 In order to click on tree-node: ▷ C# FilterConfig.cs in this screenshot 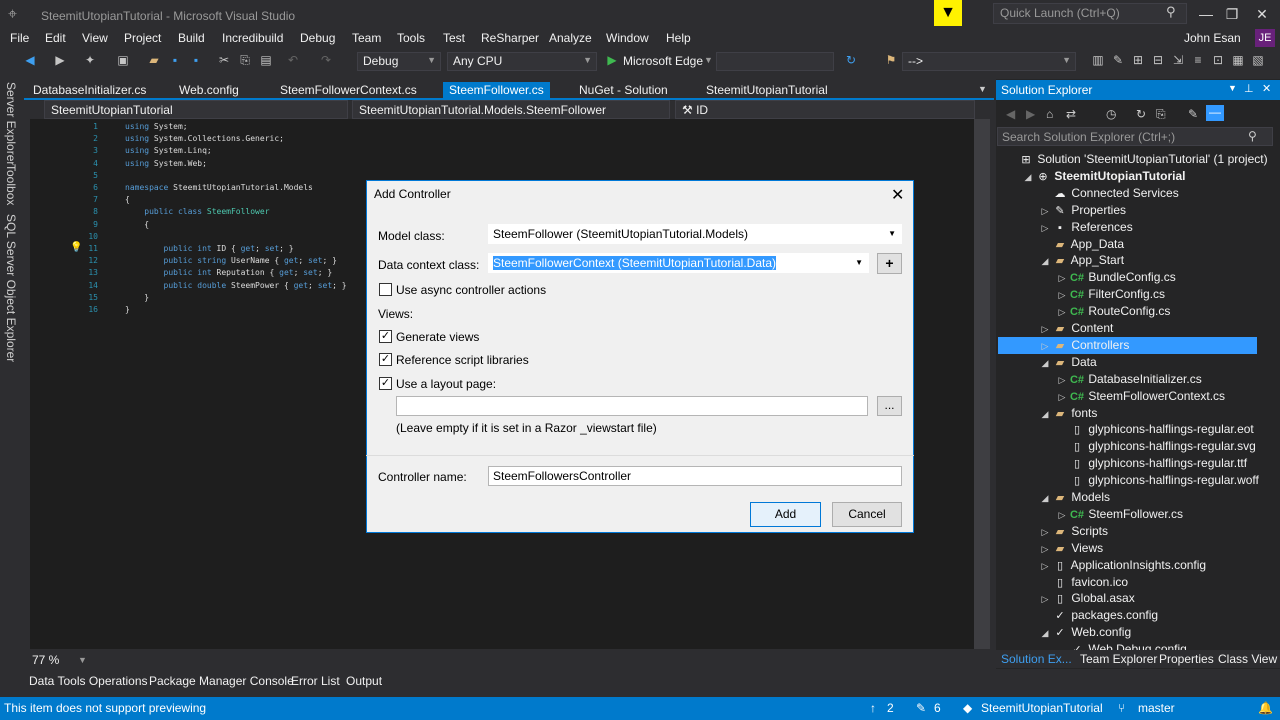, I will do `click(1127, 294)`.